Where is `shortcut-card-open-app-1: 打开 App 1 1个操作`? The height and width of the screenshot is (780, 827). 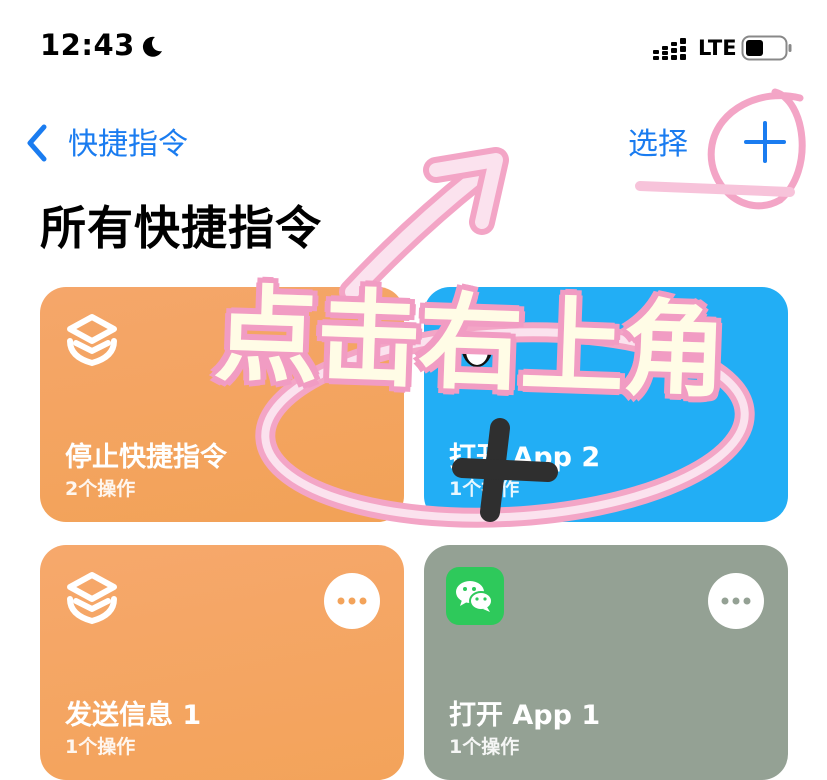
shortcut-card-open-app-1: 打开 App 1 1个操作 is located at coordinates (606, 662).